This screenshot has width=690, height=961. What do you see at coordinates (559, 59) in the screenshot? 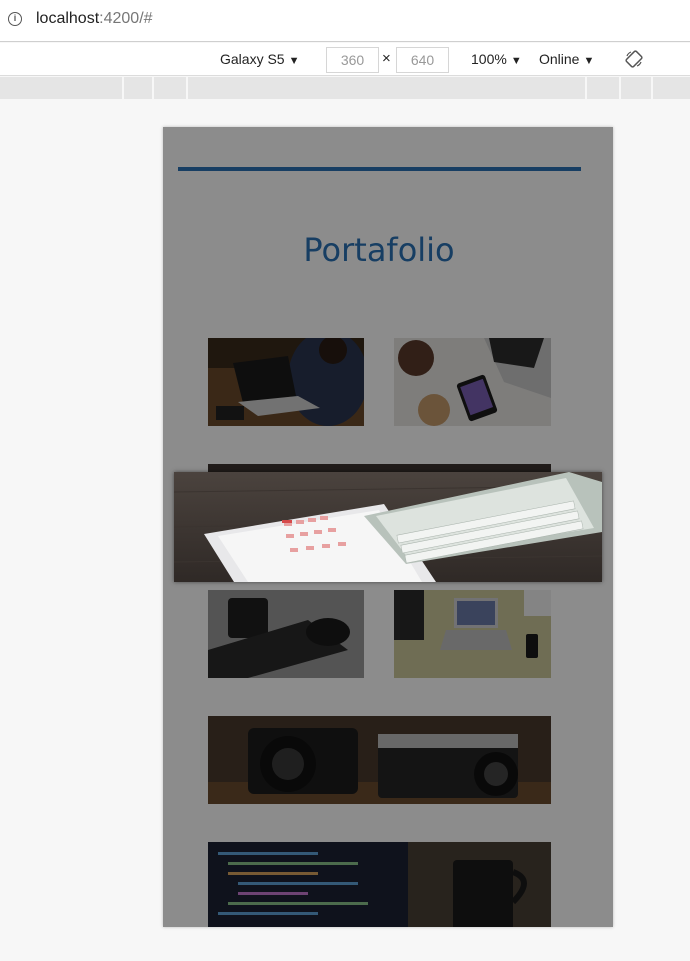
I see `network-label: Online` at bounding box center [559, 59].